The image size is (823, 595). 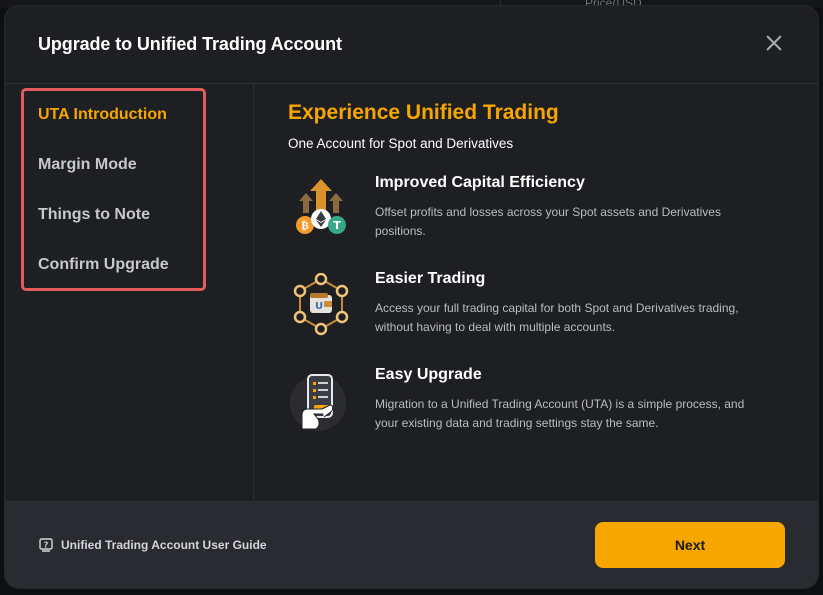 I want to click on close-icon, so click(x=774, y=43).